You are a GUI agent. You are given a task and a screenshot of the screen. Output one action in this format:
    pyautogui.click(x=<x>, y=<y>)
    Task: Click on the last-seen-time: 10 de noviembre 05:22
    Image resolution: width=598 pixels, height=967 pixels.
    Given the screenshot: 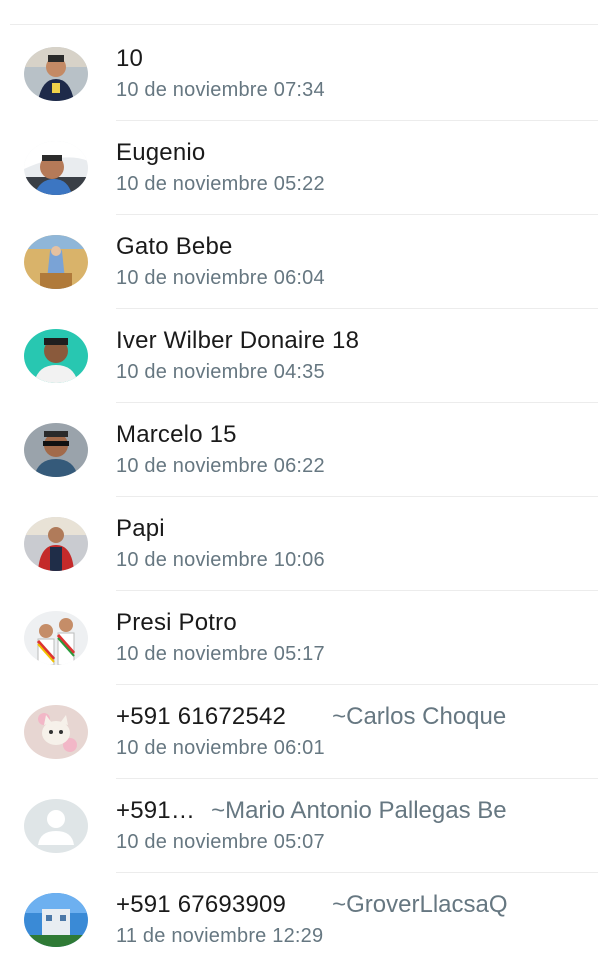 What is the action you would take?
    pyautogui.click(x=220, y=184)
    